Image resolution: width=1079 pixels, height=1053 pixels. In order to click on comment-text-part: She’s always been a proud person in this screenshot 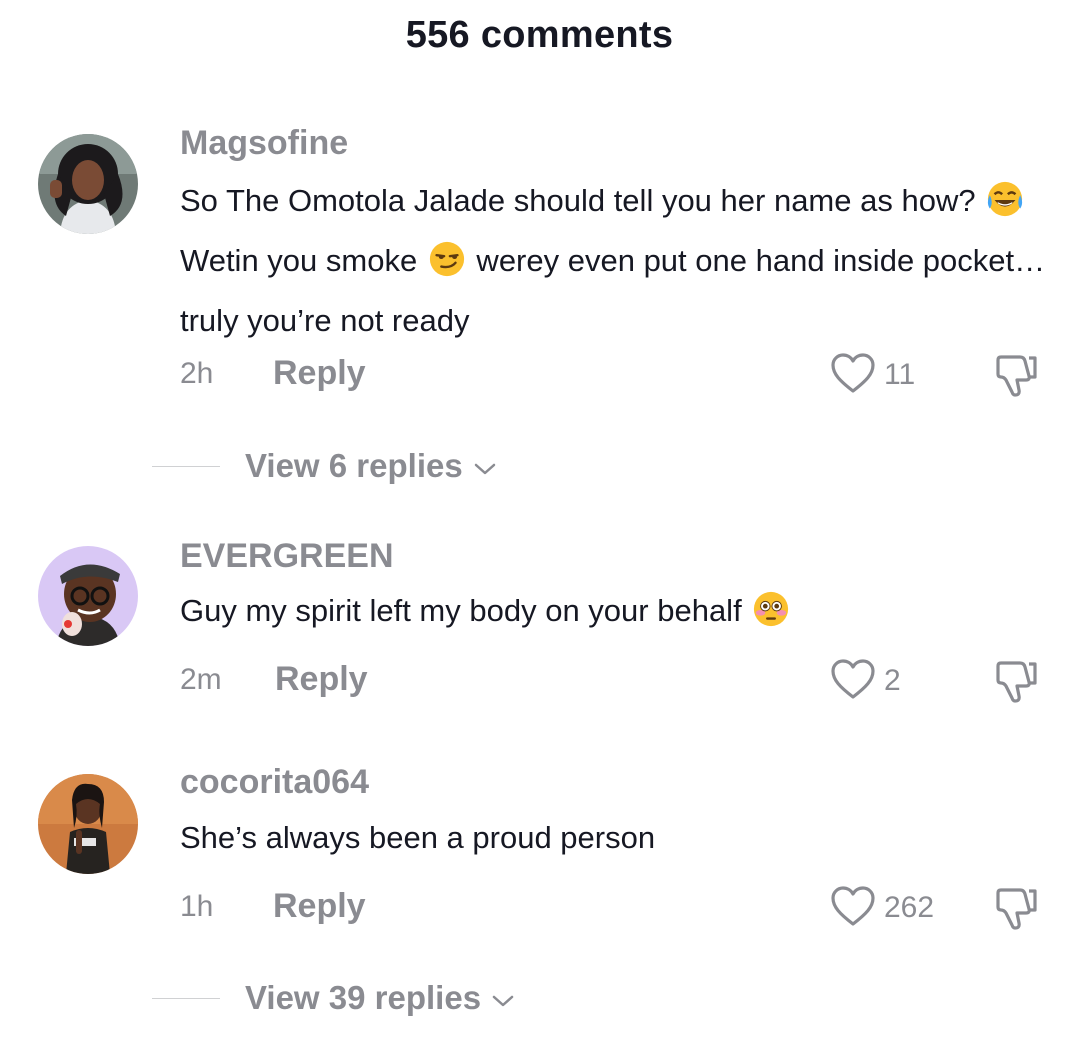, I will do `click(418, 837)`.